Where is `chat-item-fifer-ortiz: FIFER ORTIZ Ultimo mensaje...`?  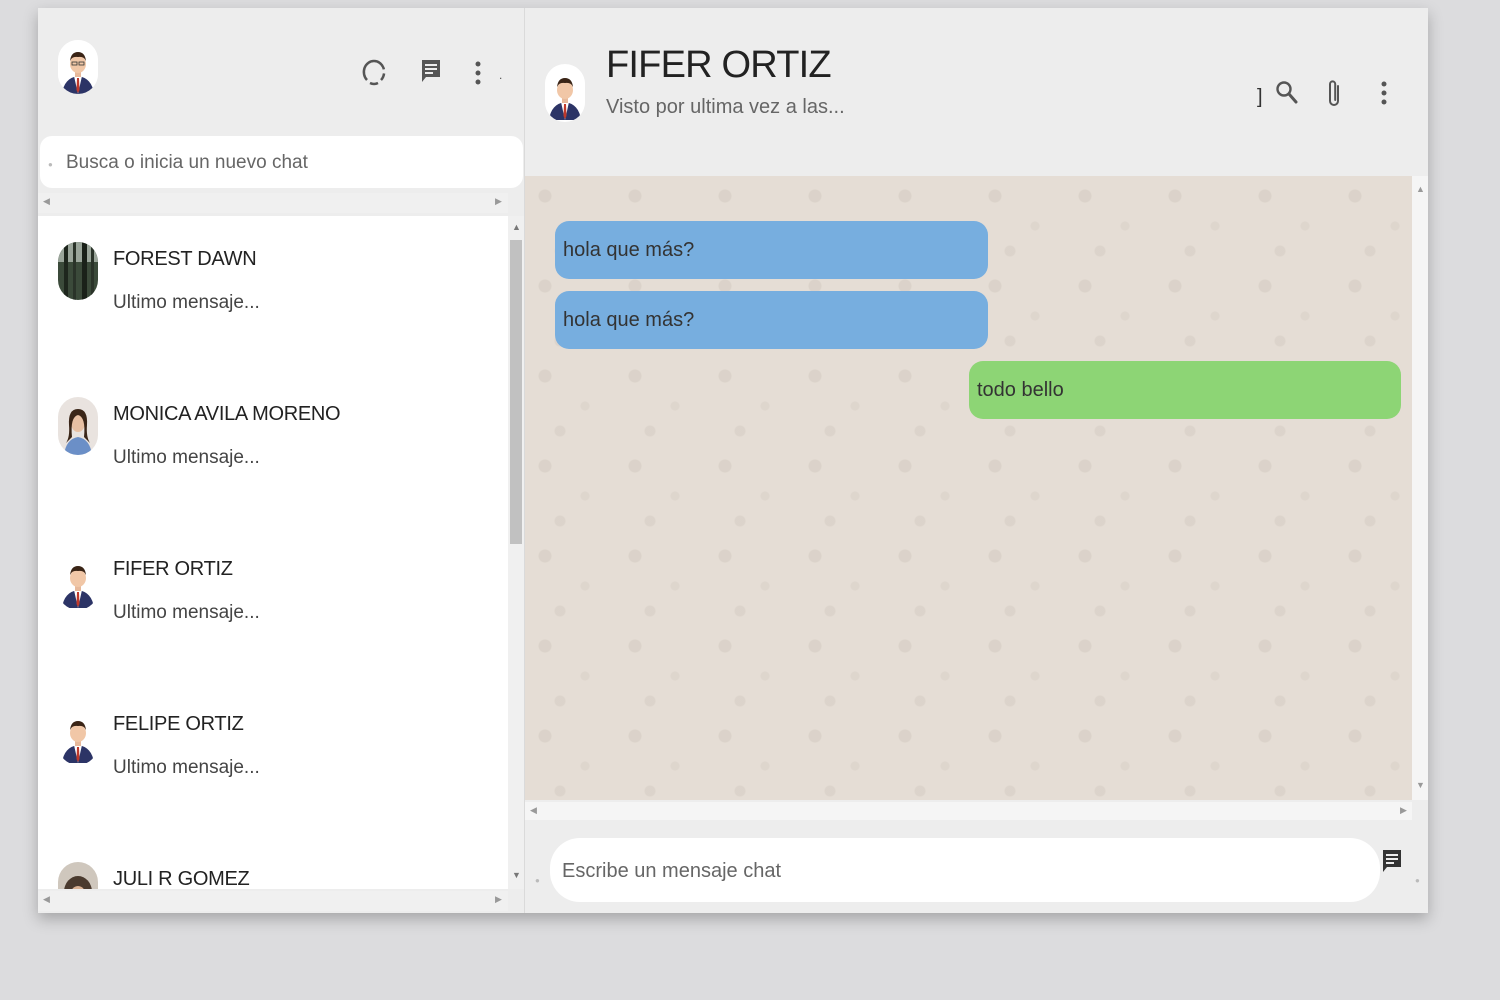
chat-item-fifer-ortiz: FIFER ORTIZ Ultimo mensaje... is located at coordinates (273, 586).